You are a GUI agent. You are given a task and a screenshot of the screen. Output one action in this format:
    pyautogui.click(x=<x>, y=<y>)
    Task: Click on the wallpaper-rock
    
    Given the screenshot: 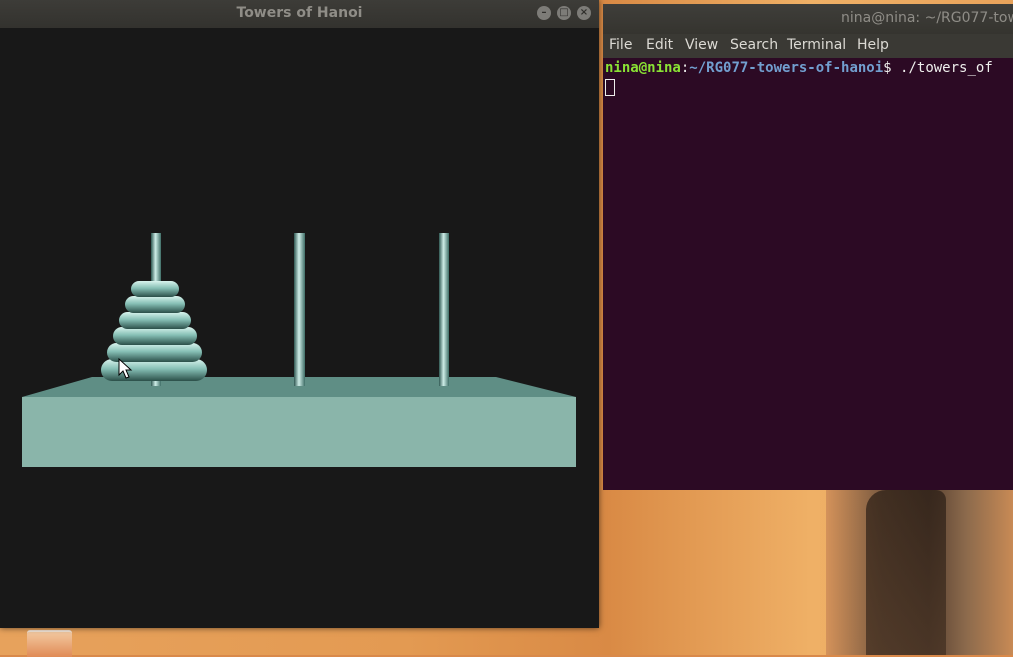 What is the action you would take?
    pyautogui.click(x=919, y=572)
    